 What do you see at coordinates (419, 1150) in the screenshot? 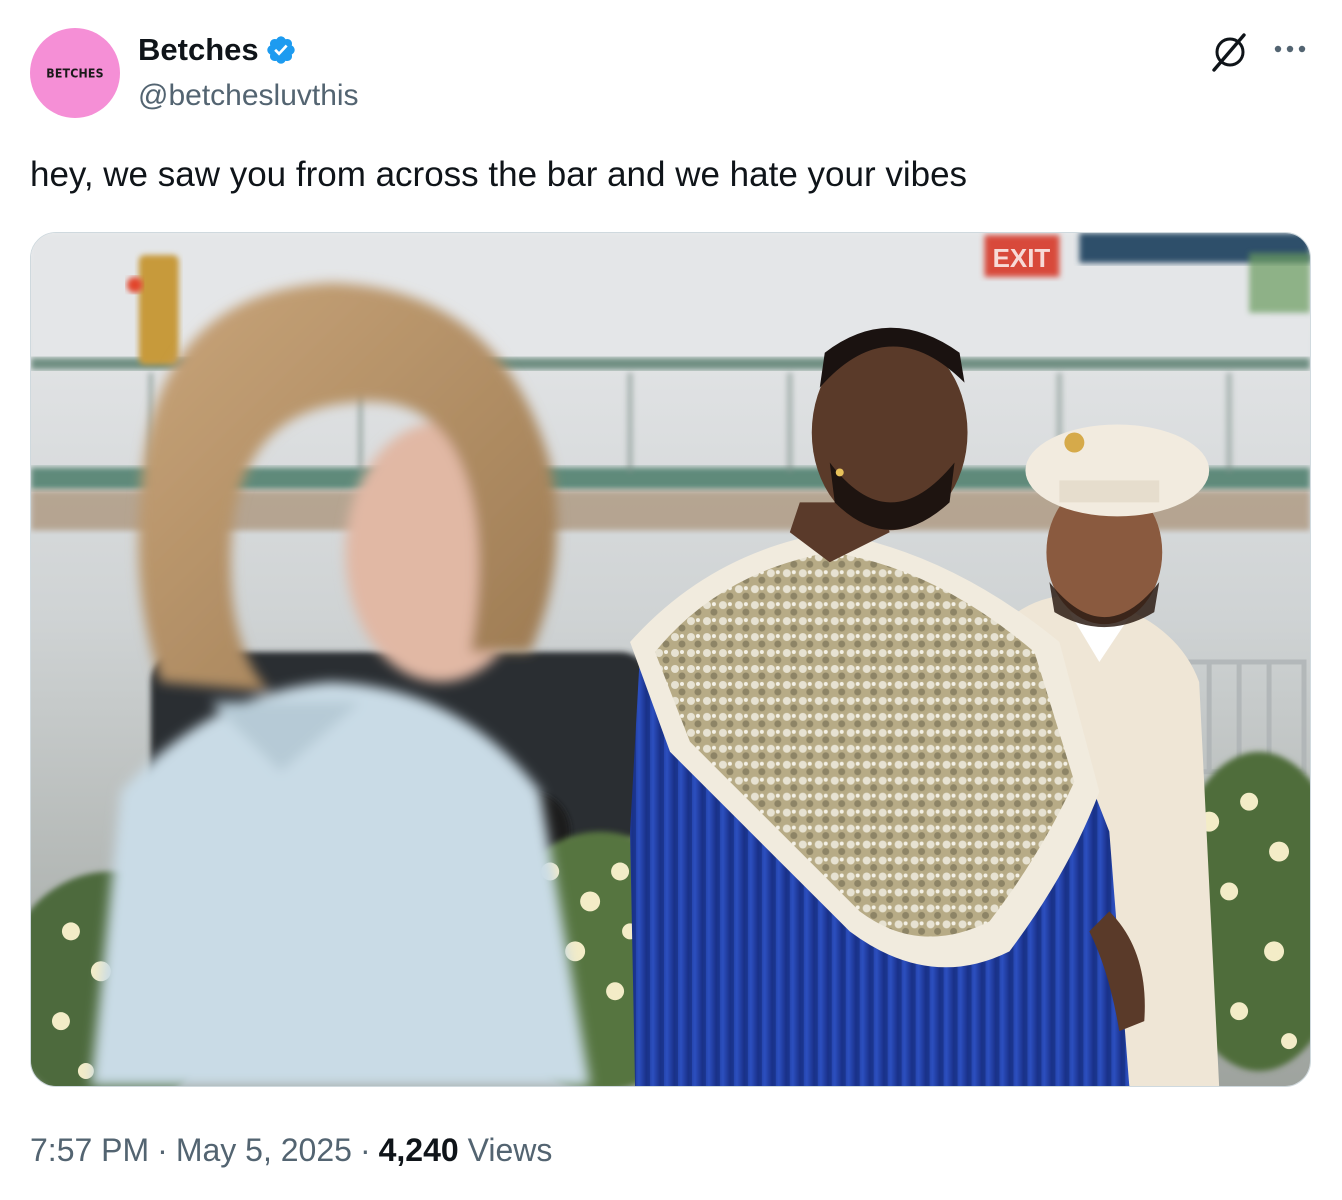
I see `views-count: 4,240` at bounding box center [419, 1150].